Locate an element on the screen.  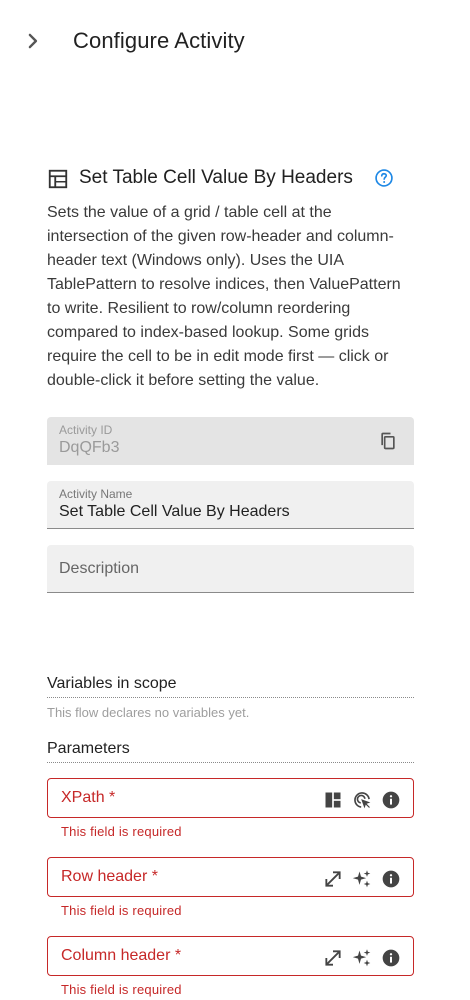
activity-name-label: Activity Name is located at coordinates (96, 494).